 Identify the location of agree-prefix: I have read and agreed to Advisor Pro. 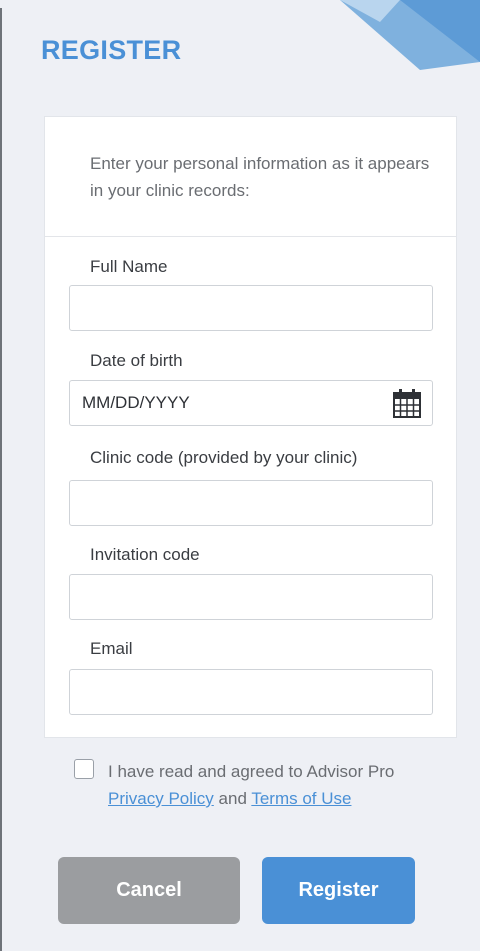
(251, 771).